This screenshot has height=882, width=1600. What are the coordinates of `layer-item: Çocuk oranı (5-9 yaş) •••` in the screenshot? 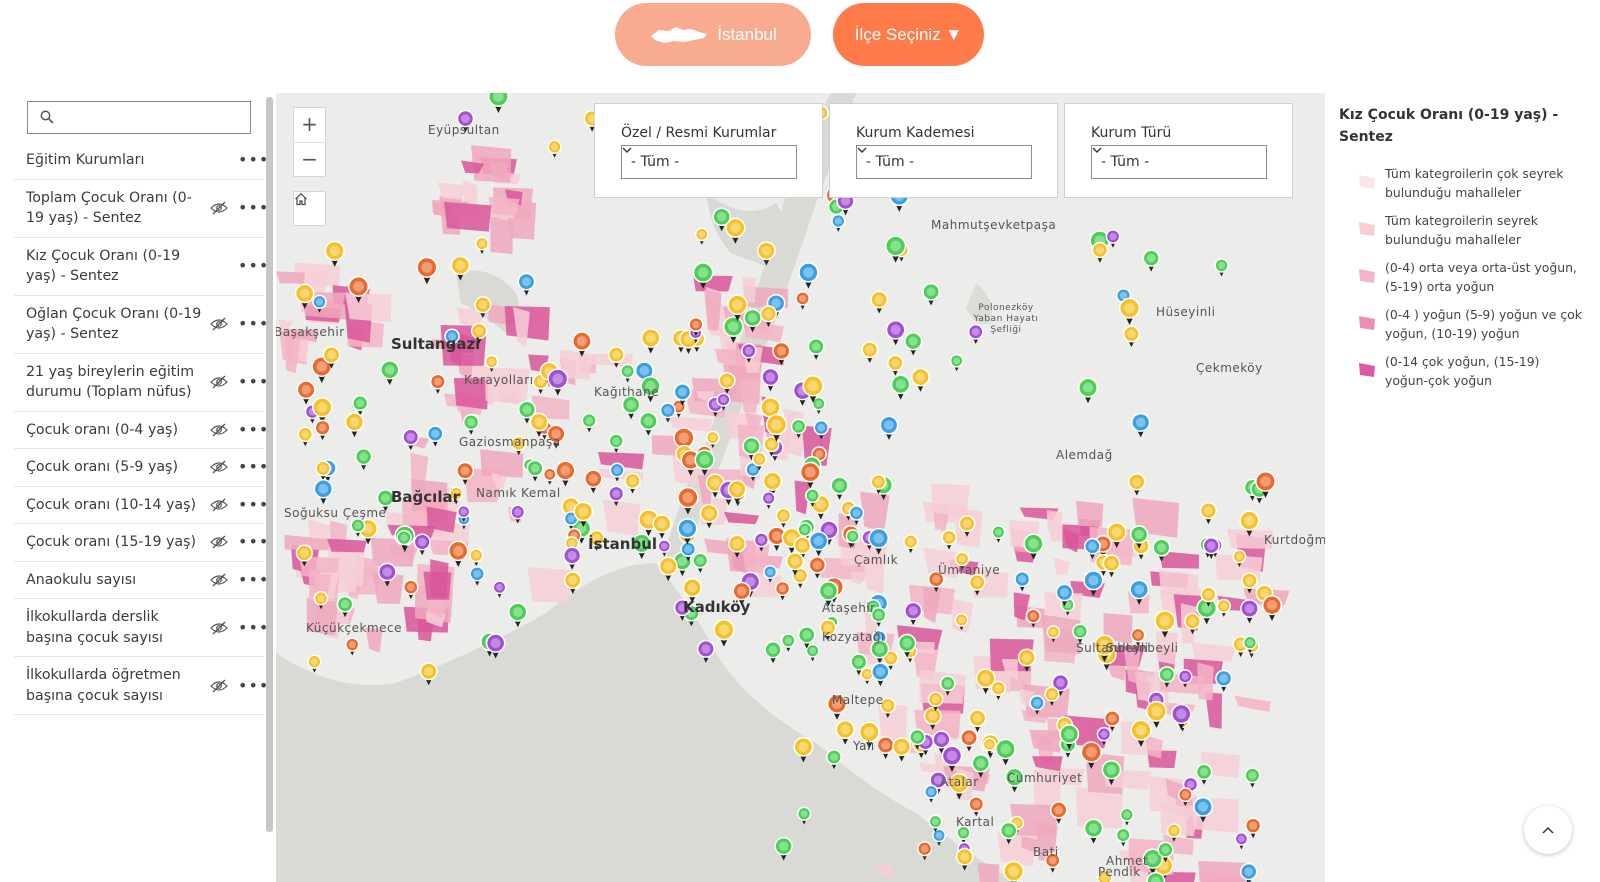 It's located at (141, 468).